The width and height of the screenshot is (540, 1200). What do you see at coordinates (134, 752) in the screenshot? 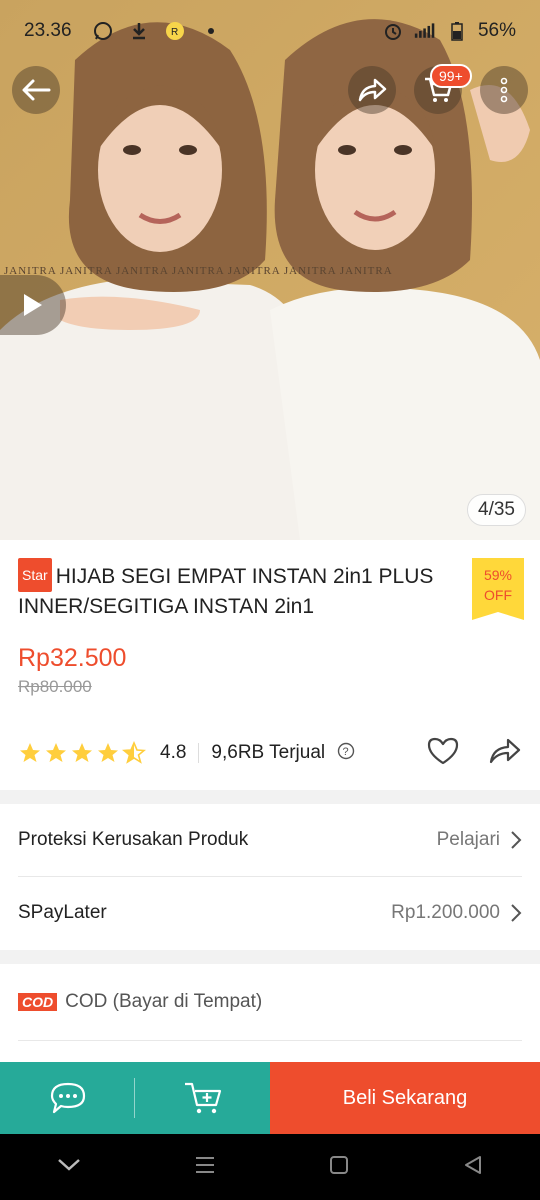
I see `star-half-icon` at bounding box center [134, 752].